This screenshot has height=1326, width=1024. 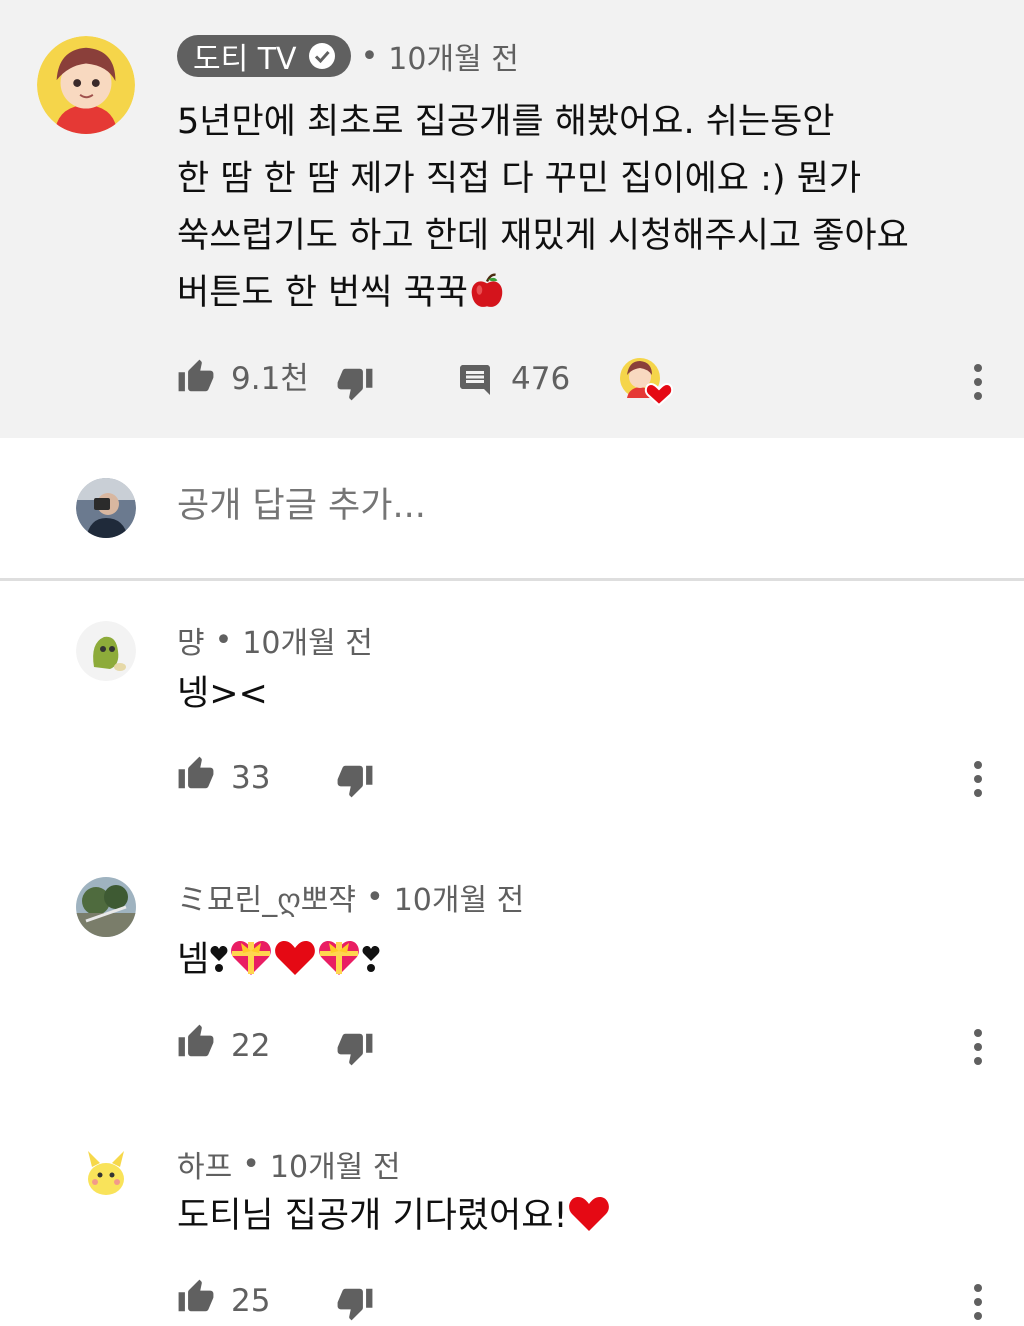 What do you see at coordinates (222, 694) in the screenshot?
I see `reply-text: 넹><` at bounding box center [222, 694].